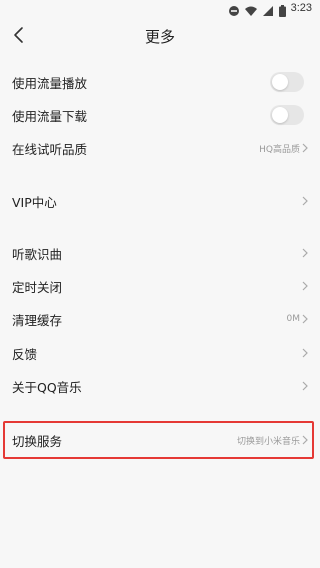 The width and height of the screenshot is (320, 568). Describe the element at coordinates (37, 287) in the screenshot. I see `setting-label: 定时关闭` at that location.